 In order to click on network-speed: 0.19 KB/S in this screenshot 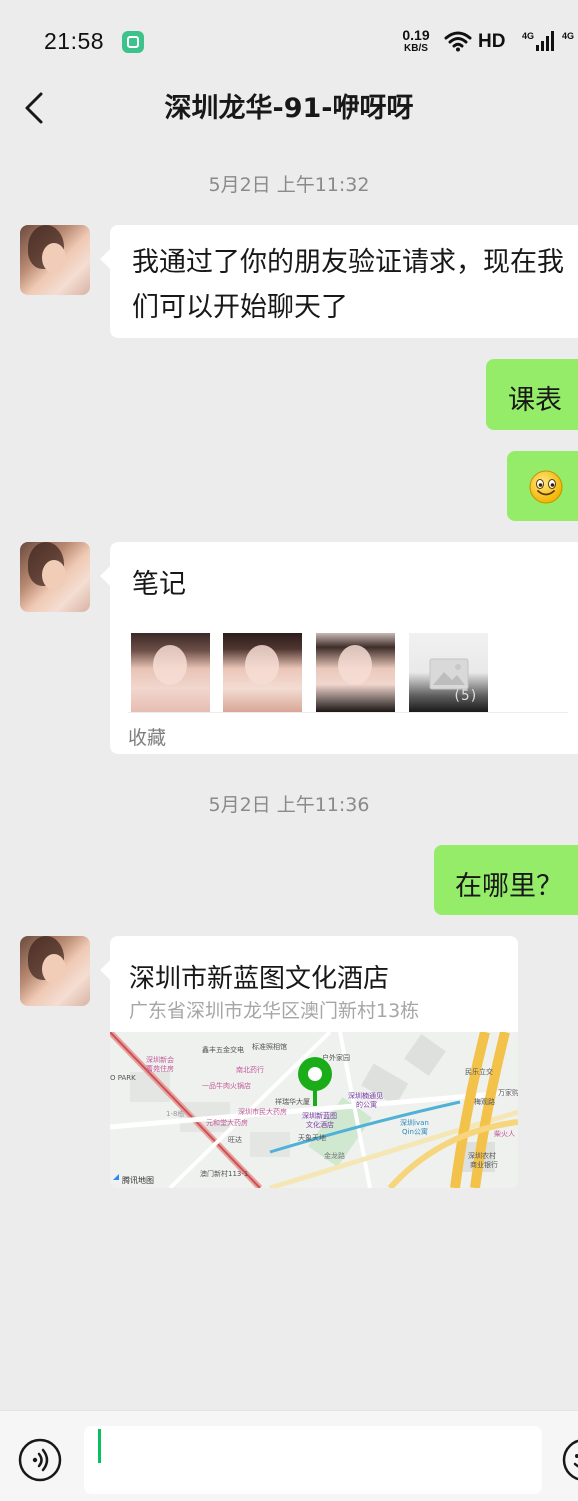, I will do `click(416, 41)`.